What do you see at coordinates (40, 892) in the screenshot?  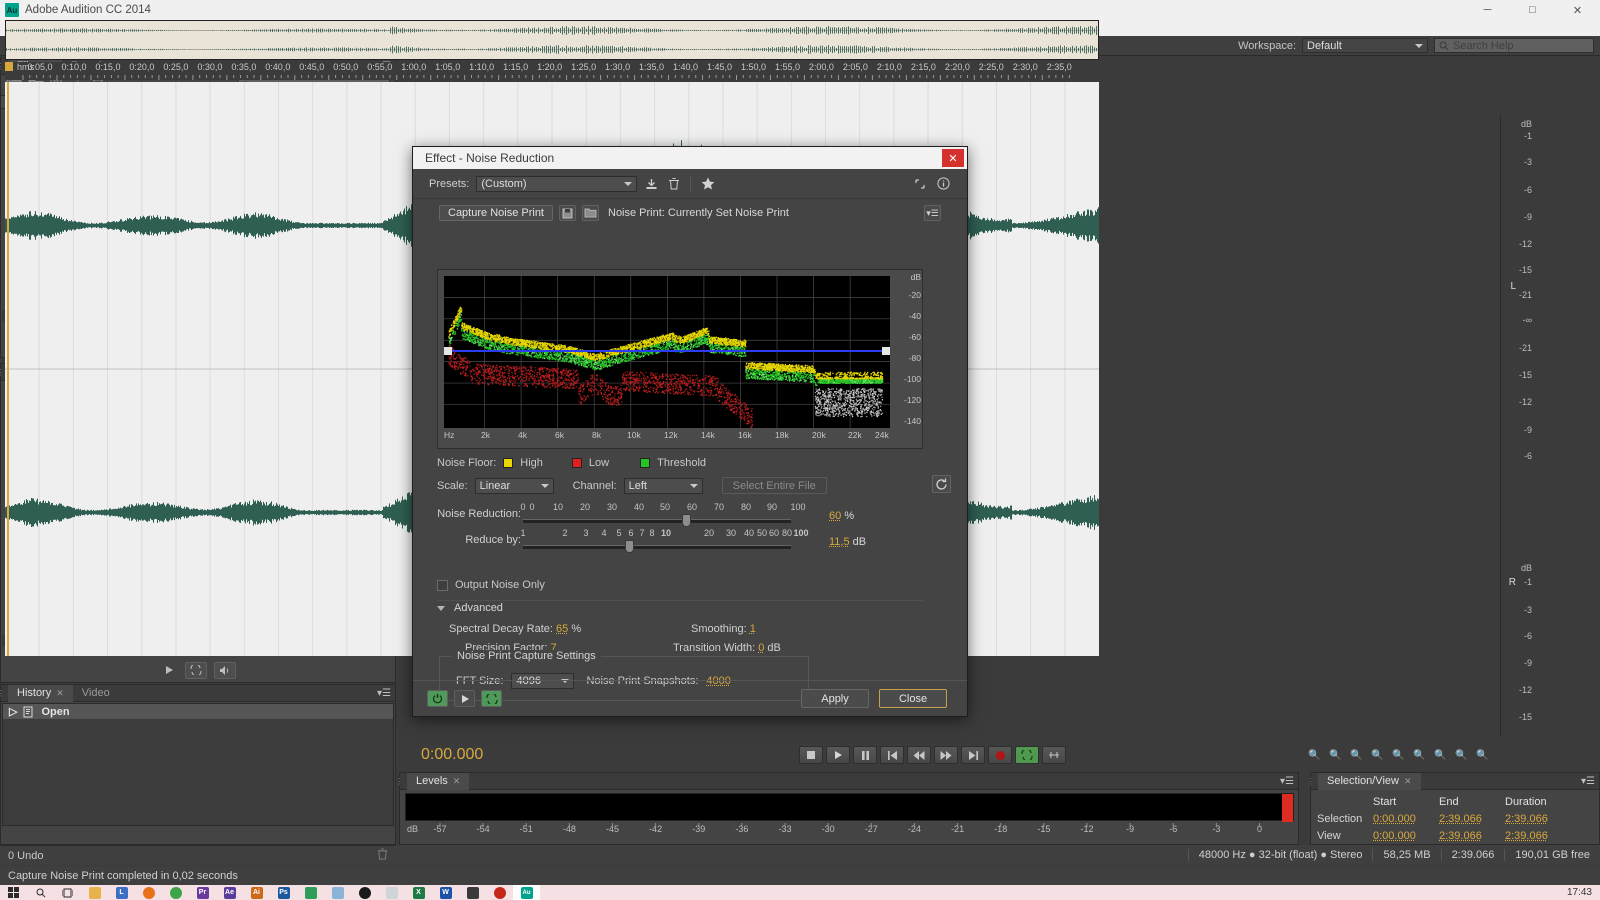 I see `search-icon` at bounding box center [40, 892].